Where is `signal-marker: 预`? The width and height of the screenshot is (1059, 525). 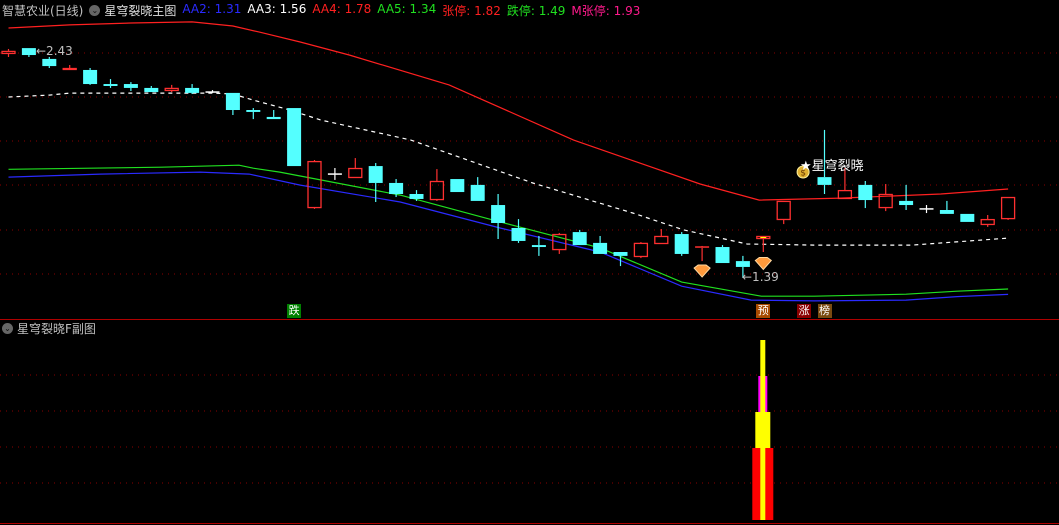
signal-marker: 预 is located at coordinates (763, 311).